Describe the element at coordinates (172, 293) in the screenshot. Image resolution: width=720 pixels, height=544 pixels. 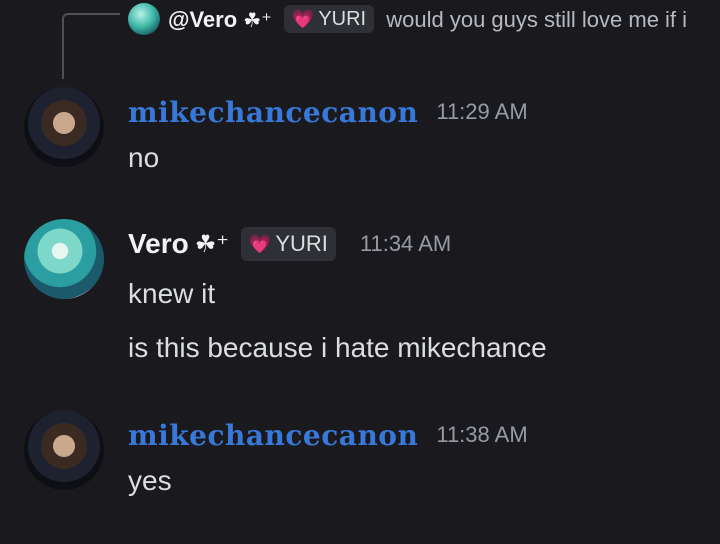
I see `message-text: knew it` at that location.